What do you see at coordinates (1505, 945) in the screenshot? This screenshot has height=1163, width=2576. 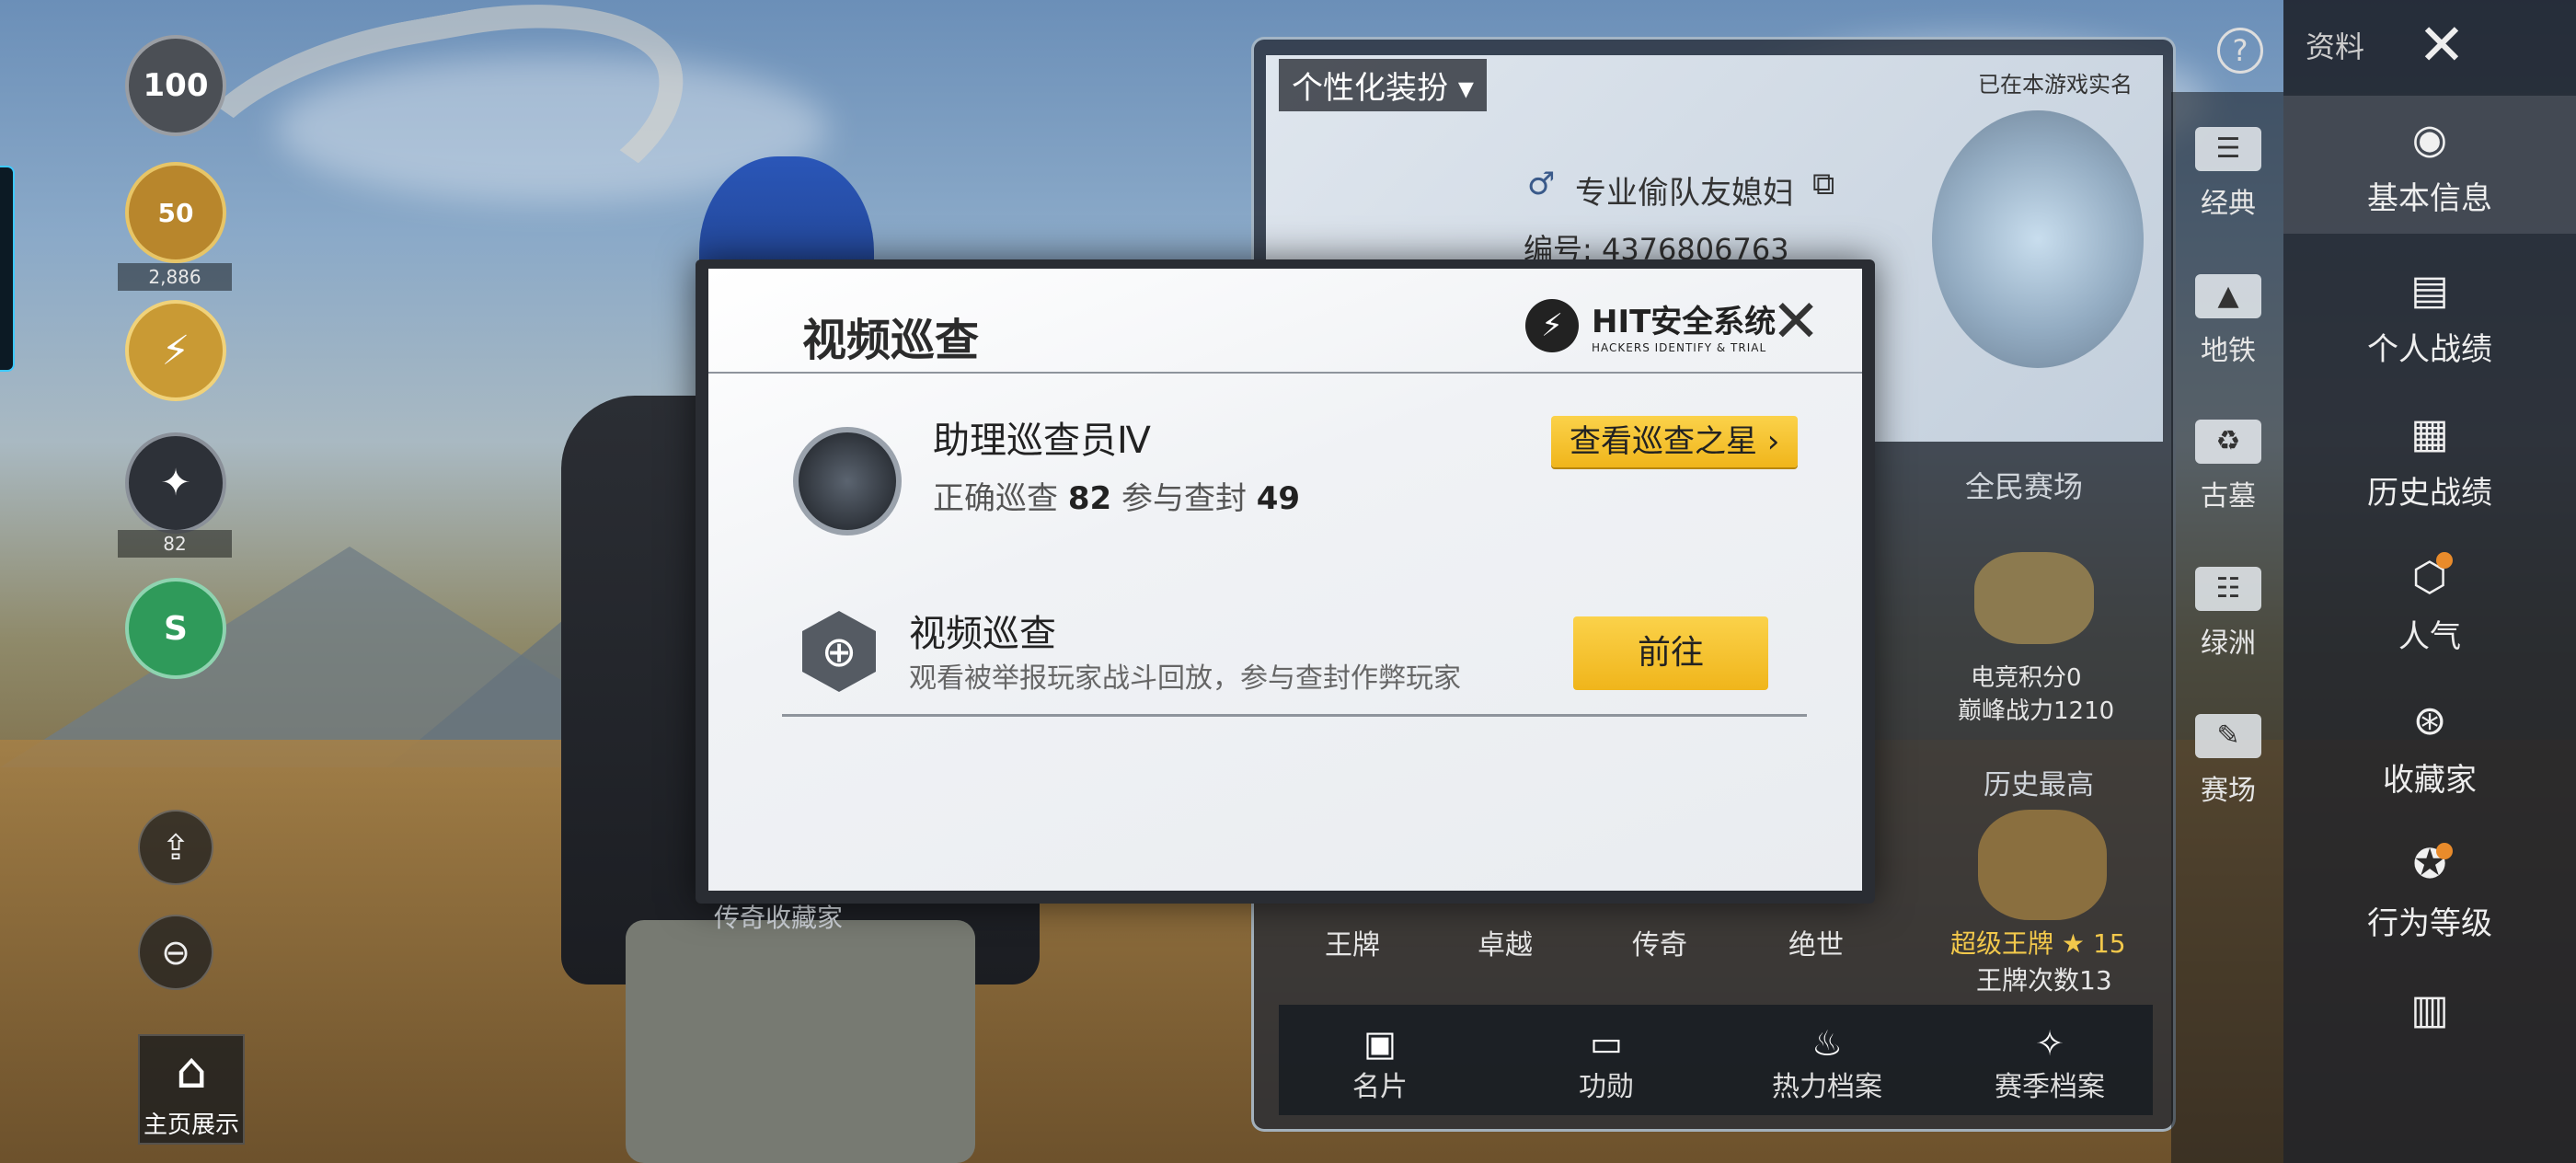 I see `tier-label: 卓越` at bounding box center [1505, 945].